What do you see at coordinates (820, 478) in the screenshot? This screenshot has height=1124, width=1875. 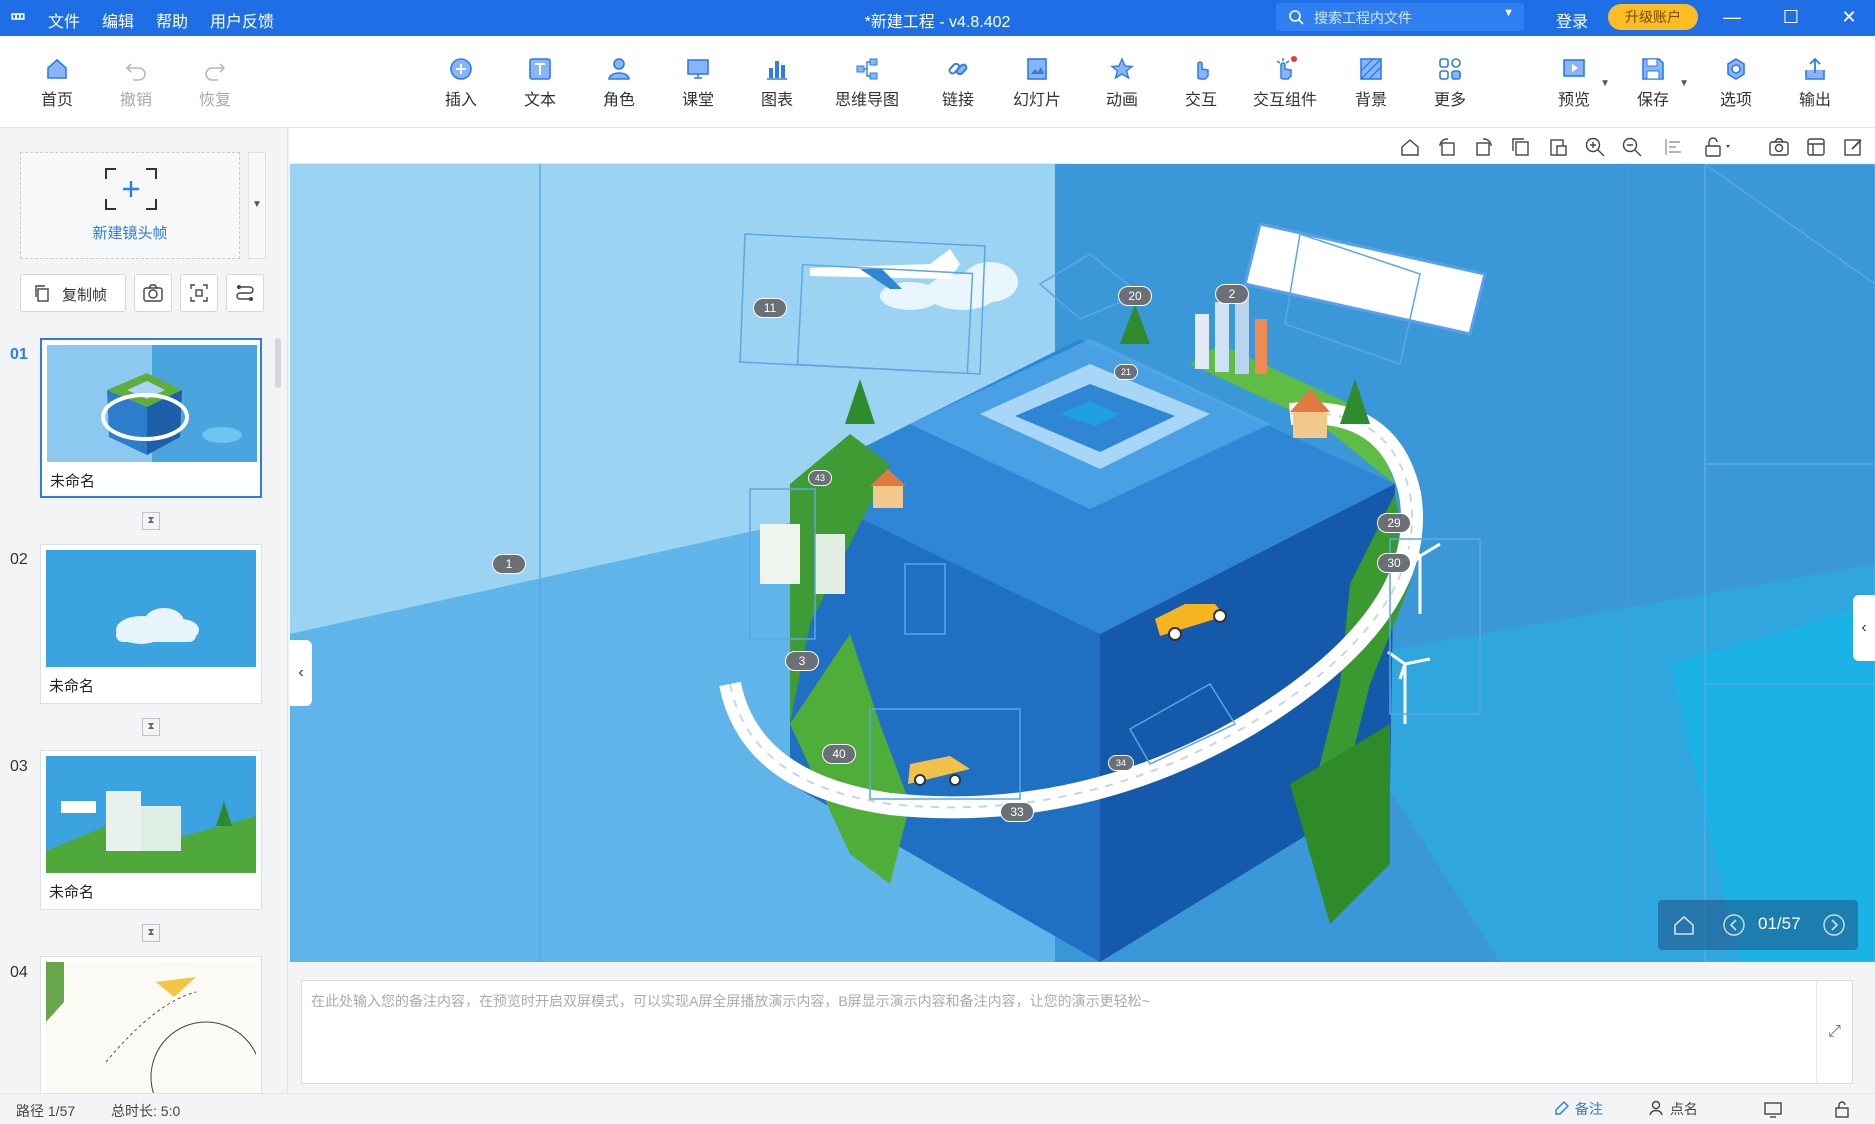 I see `path-marker: 43` at bounding box center [820, 478].